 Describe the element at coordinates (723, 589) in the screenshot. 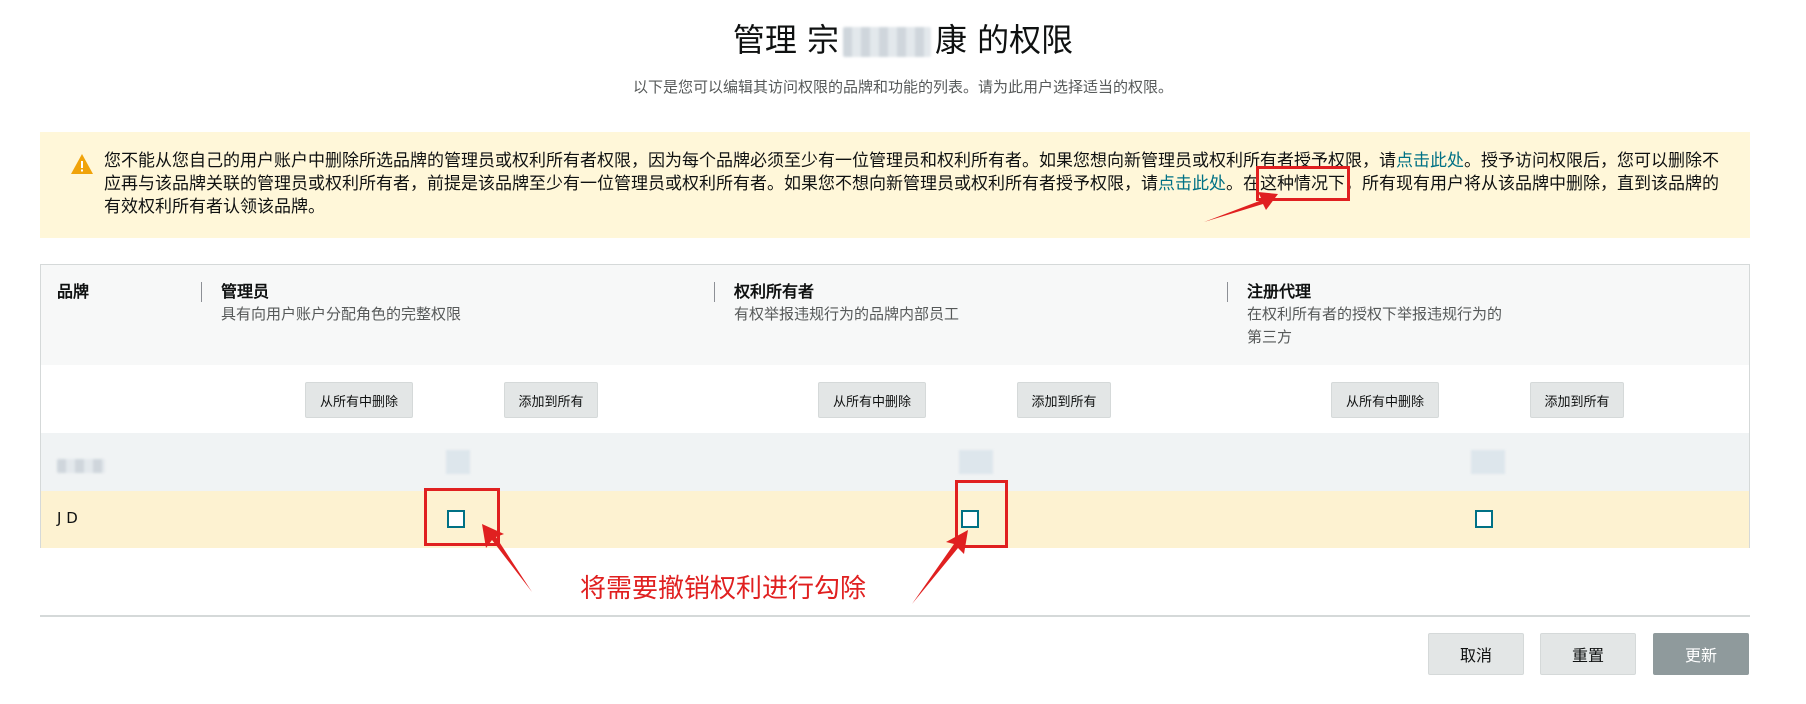

I see `annotation-text: 将需要撤销权利进行勾除` at that location.